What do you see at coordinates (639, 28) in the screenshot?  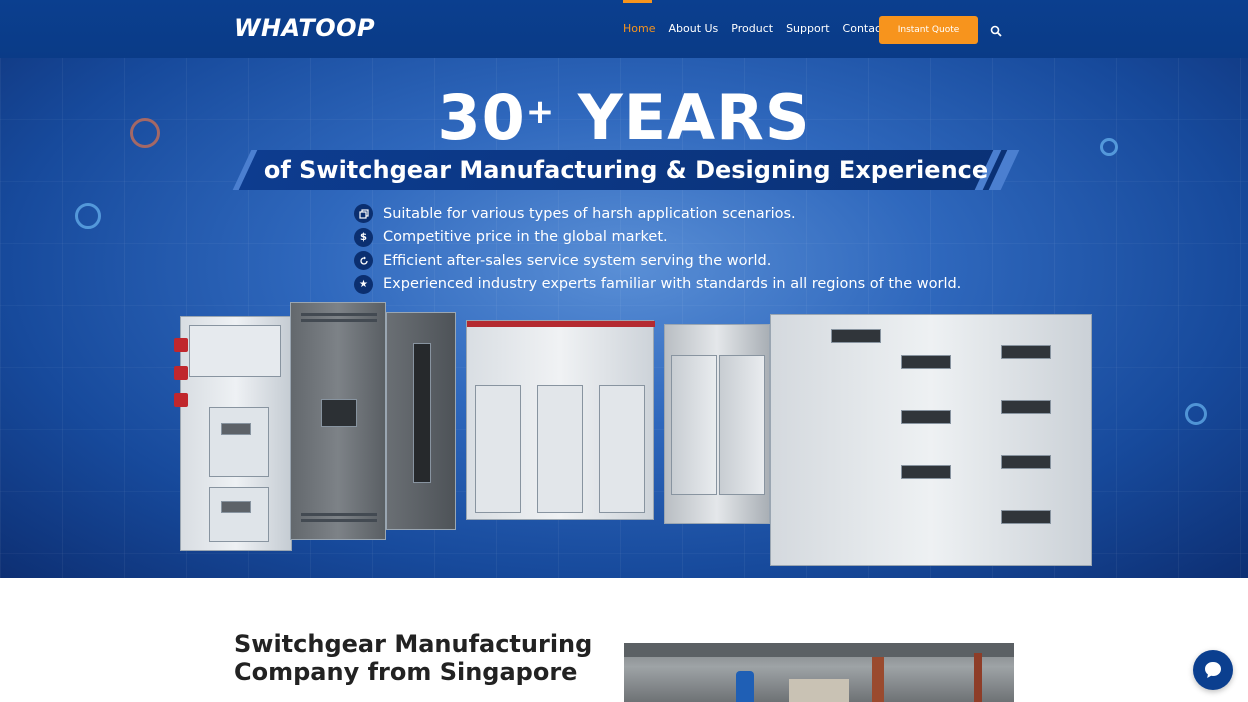 I see `nav-home: Home` at bounding box center [639, 28].